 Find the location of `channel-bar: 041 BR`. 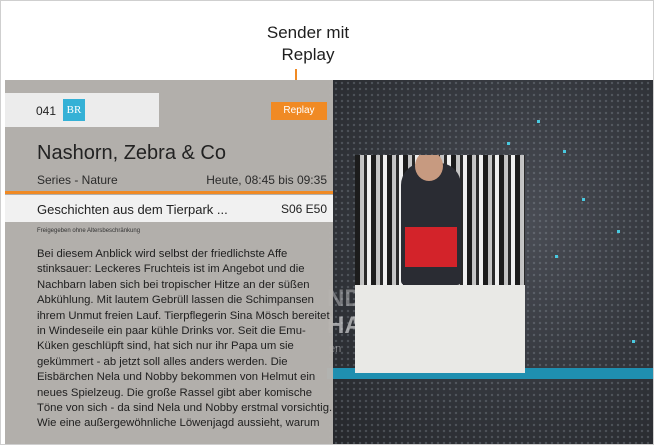

channel-bar: 041 BR is located at coordinates (82, 110).